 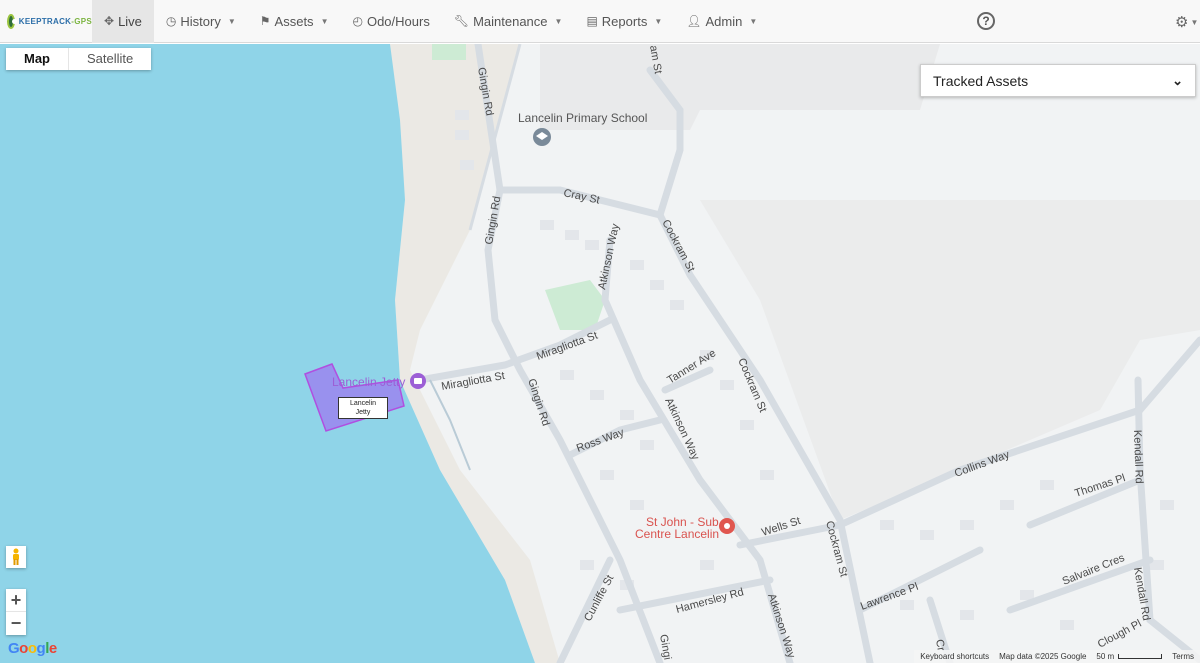 I want to click on nav-maintenance: 🔧︎ Maintenance ▼, so click(x=508, y=21).